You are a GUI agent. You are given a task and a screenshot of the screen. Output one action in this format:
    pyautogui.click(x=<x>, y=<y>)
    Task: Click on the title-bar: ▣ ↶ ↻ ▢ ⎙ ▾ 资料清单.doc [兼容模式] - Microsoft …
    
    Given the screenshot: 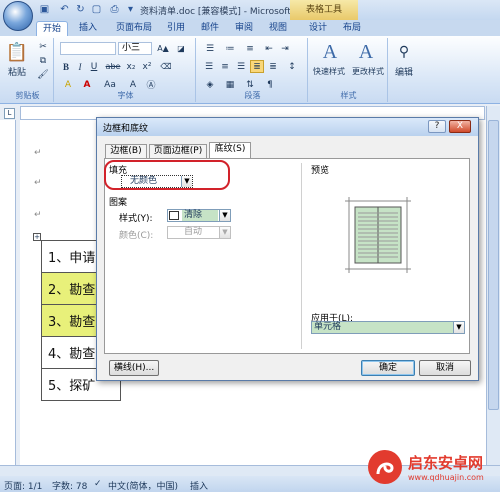 What is the action you would take?
    pyautogui.click(x=250, y=15)
    